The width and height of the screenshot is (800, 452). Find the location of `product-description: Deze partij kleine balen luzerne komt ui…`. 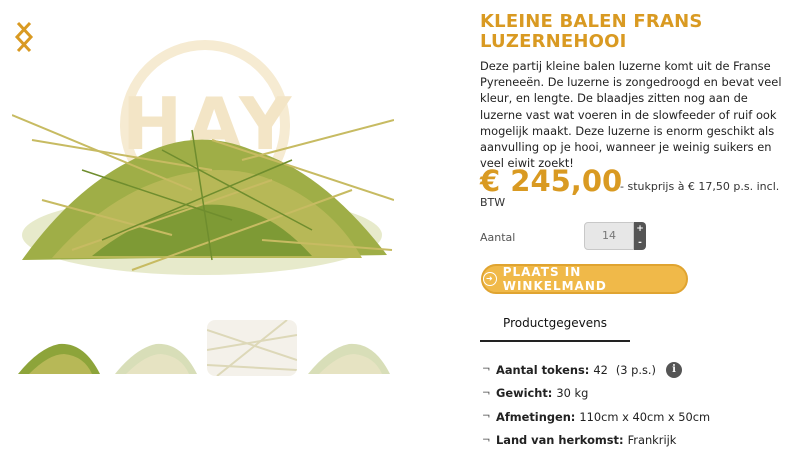

product-description: Deze partij kleine balen luzerne komt ui… is located at coordinates (631, 115).